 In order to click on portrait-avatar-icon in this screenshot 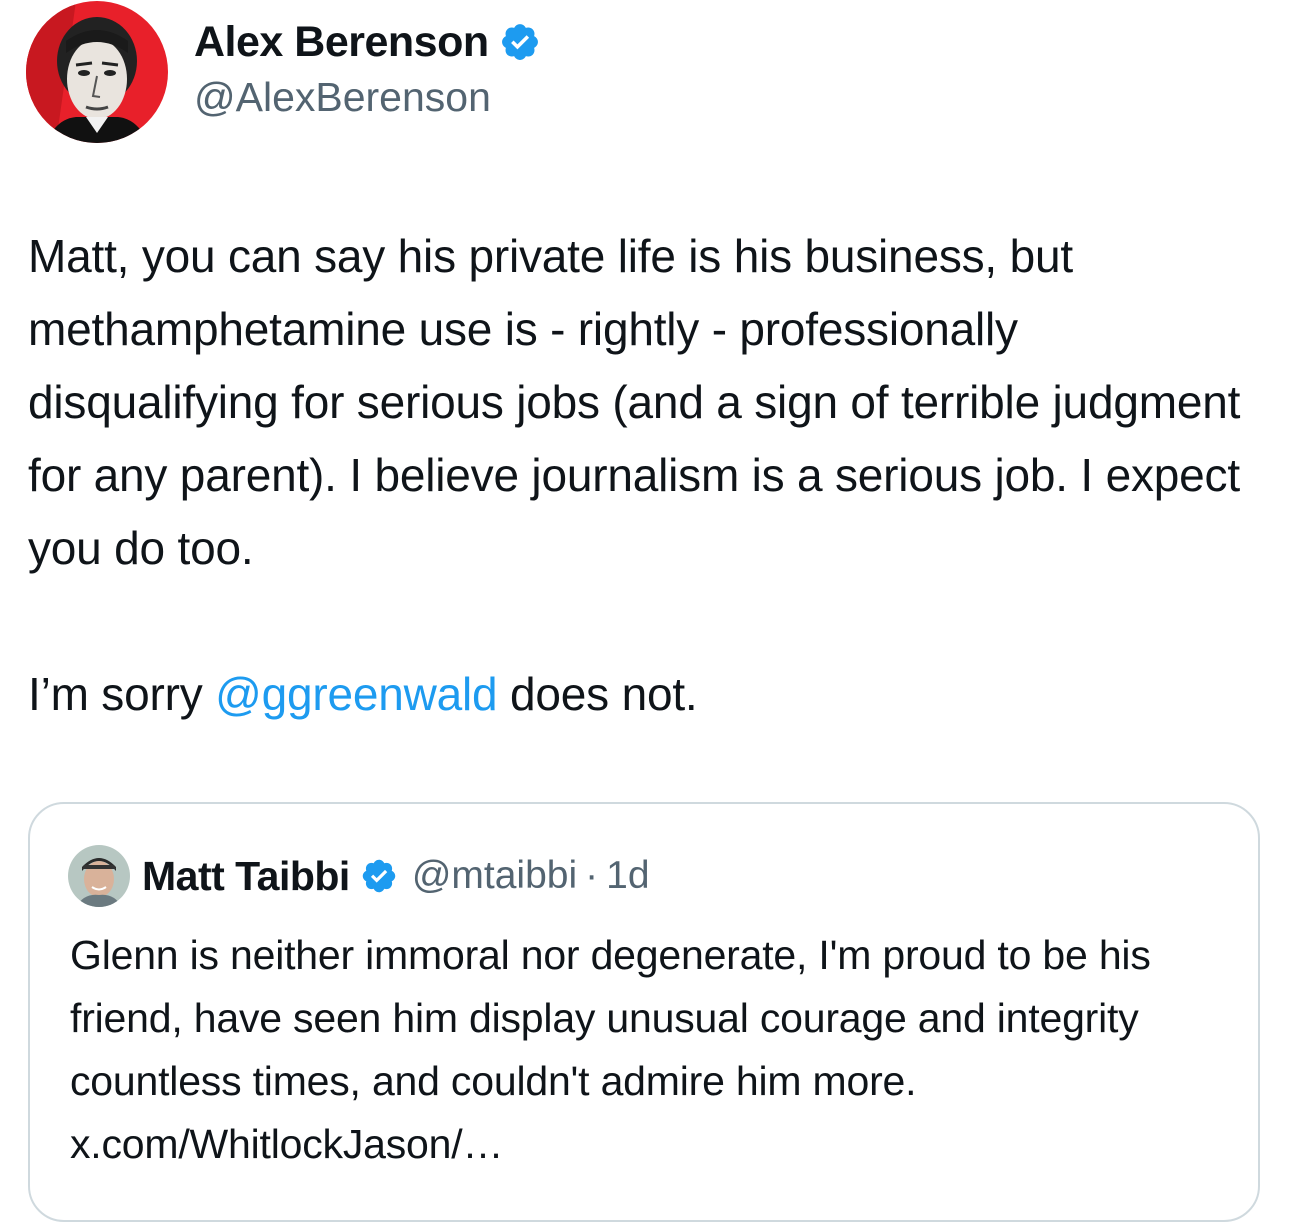, I will do `click(97, 72)`.